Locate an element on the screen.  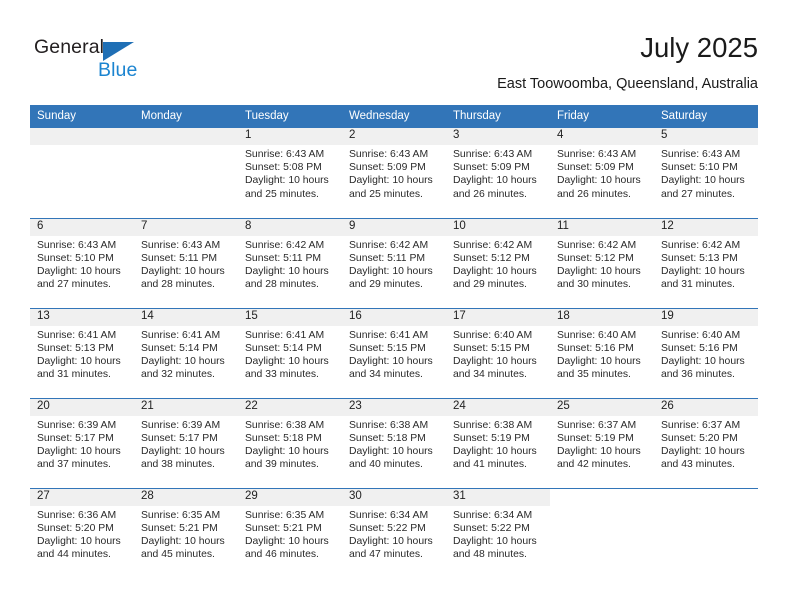
sunset-time: Sunset: 5:15 PM is located at coordinates (387, 348).